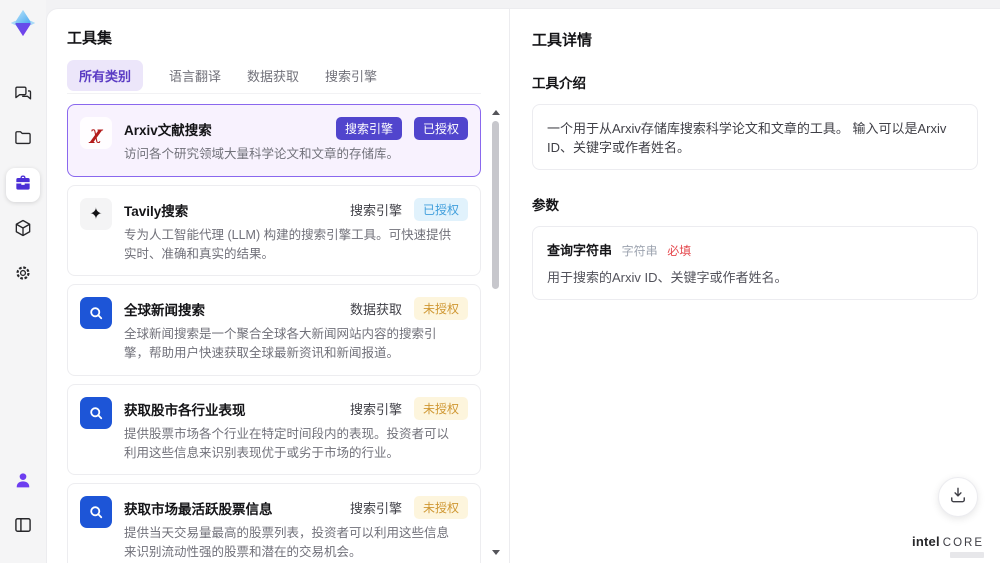 The height and width of the screenshot is (563, 1000). What do you see at coordinates (96, 213) in the screenshot?
I see `tavily-icon: ✦` at bounding box center [96, 213].